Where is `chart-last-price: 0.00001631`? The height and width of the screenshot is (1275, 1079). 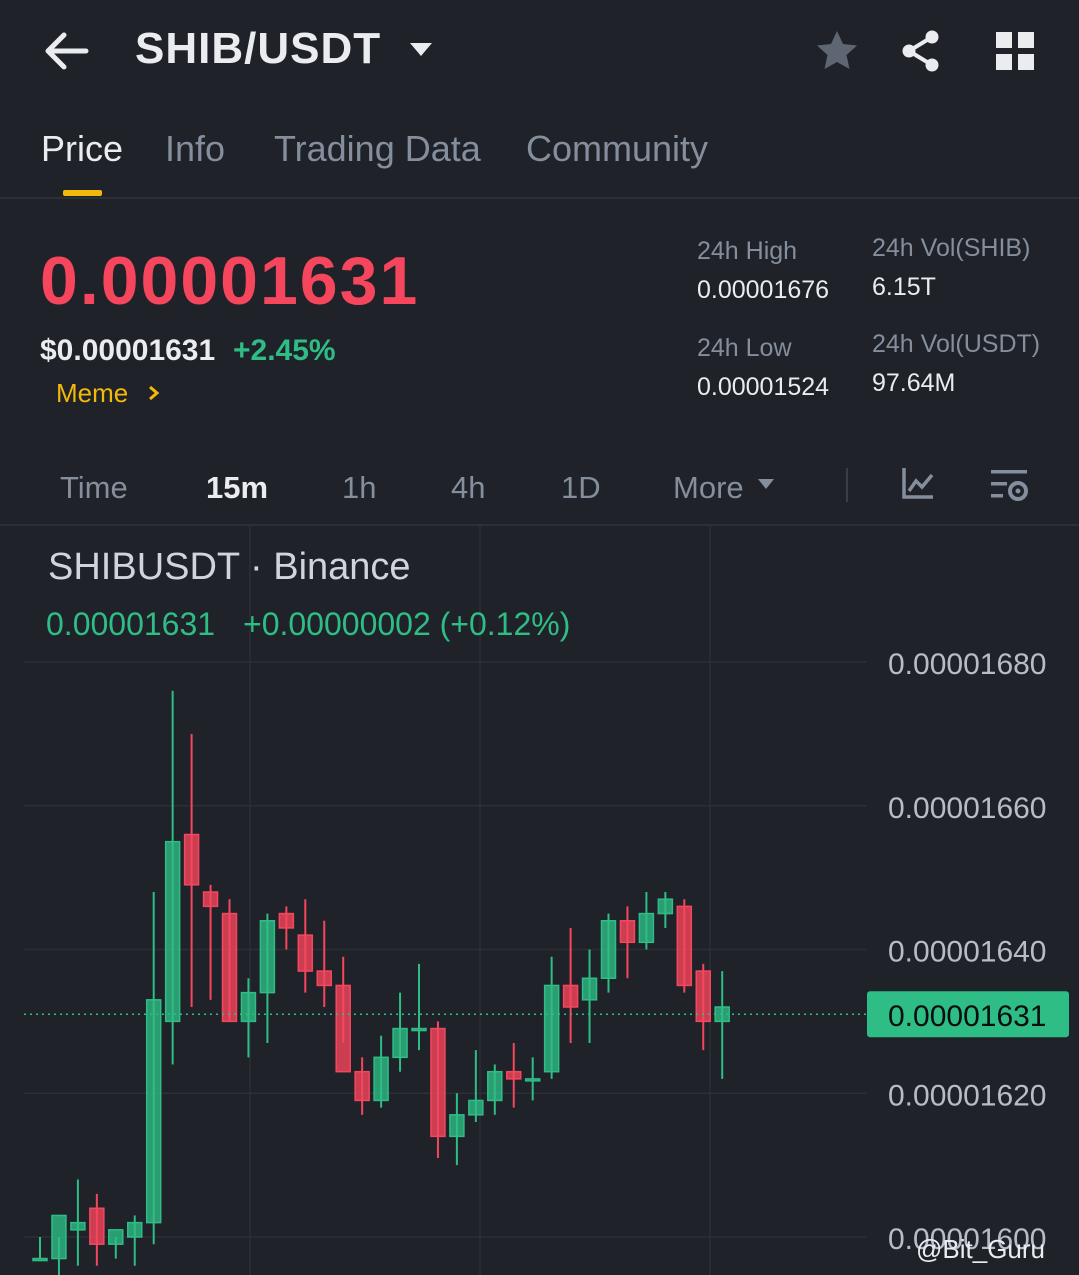 chart-last-price: 0.00001631 is located at coordinates (131, 624).